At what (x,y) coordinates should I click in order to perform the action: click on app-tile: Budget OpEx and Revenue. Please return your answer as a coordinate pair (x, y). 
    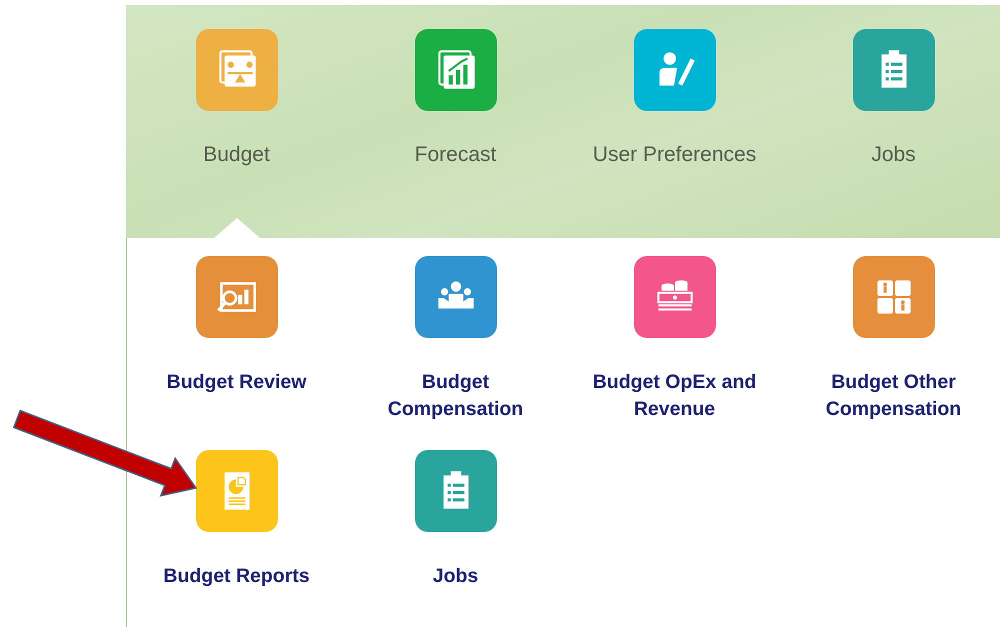
    Looking at the image, I should click on (674, 339).